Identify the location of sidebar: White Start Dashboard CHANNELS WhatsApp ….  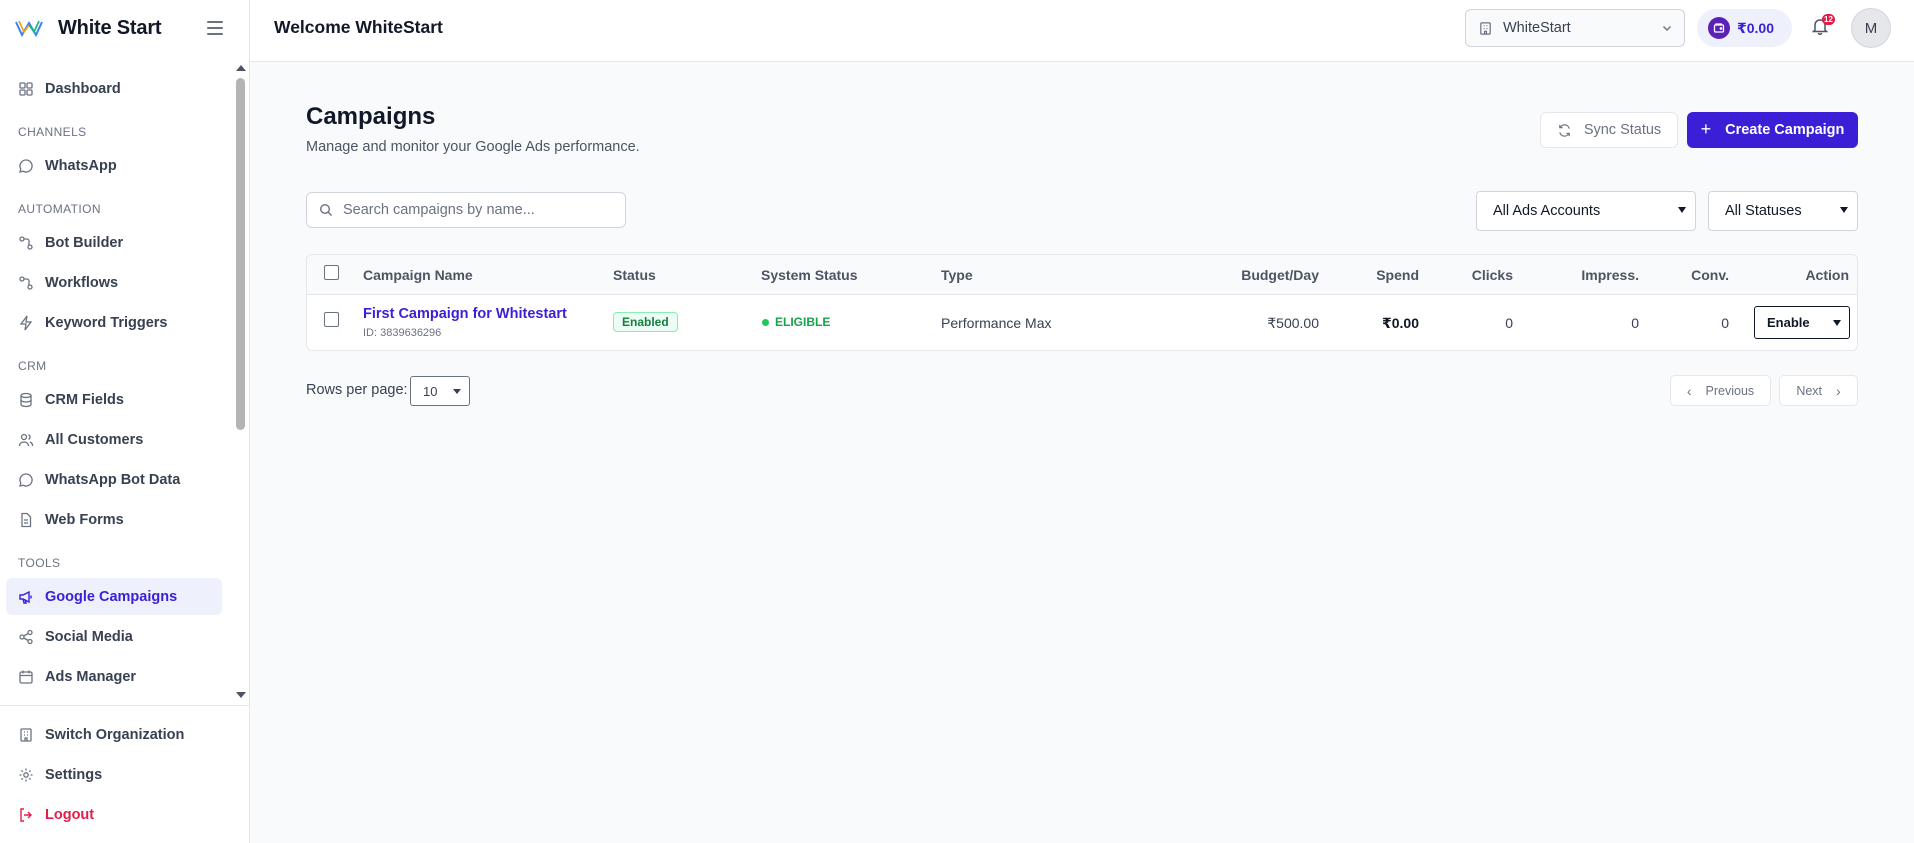
(125, 421).